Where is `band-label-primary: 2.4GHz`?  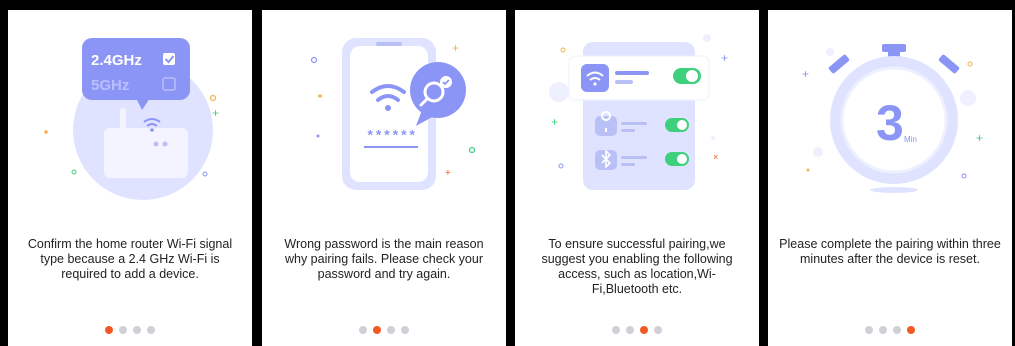
band-label-primary: 2.4GHz is located at coordinates (116, 60).